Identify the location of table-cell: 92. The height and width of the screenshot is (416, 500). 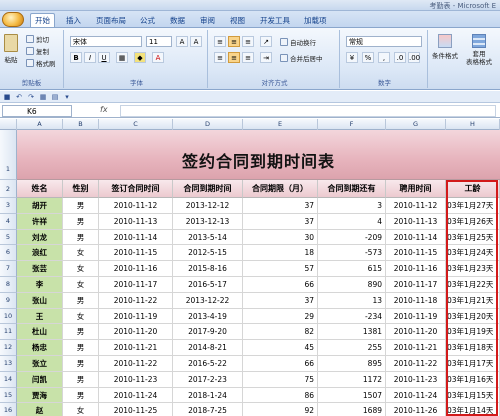
(280, 409).